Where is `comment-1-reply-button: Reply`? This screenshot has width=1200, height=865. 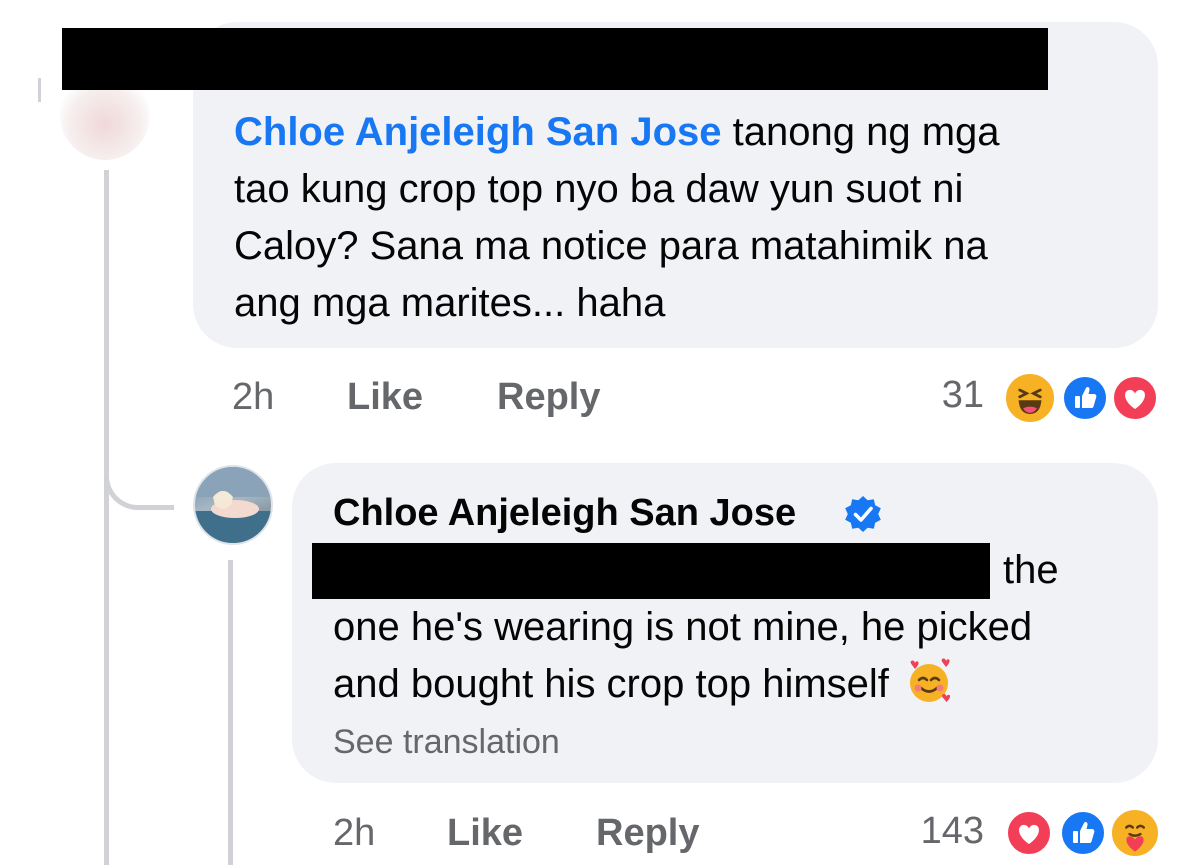 comment-1-reply-button: Reply is located at coordinates (548, 397).